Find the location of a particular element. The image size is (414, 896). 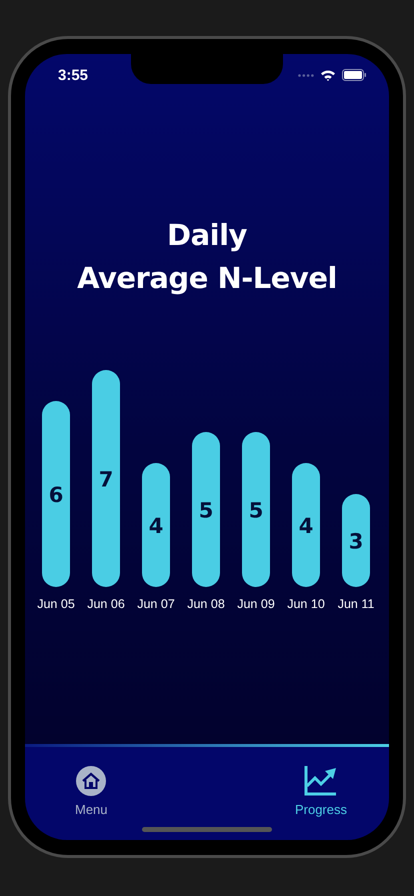

chart-icon is located at coordinates (321, 781).